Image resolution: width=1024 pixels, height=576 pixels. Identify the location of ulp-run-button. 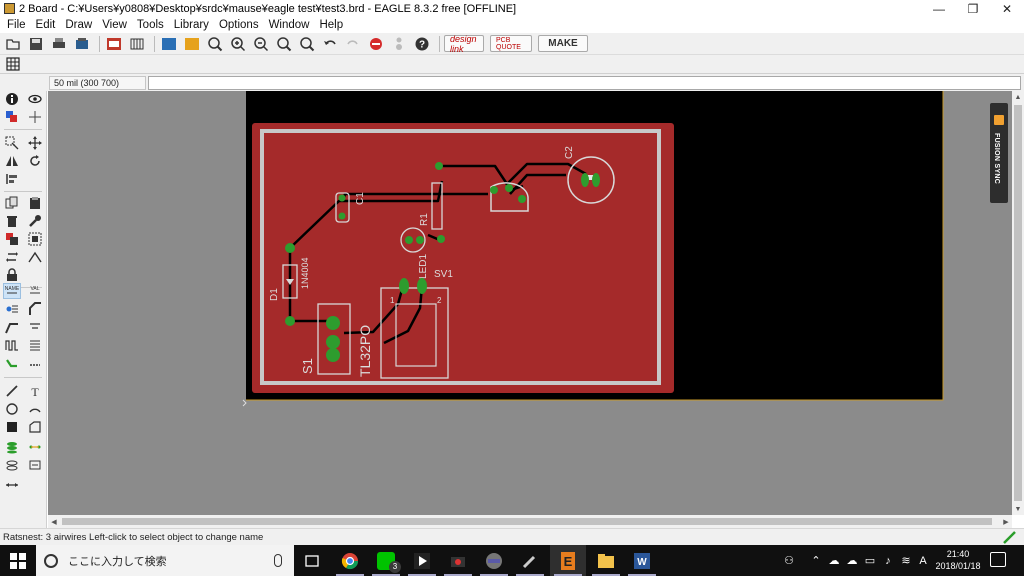
(192, 44).